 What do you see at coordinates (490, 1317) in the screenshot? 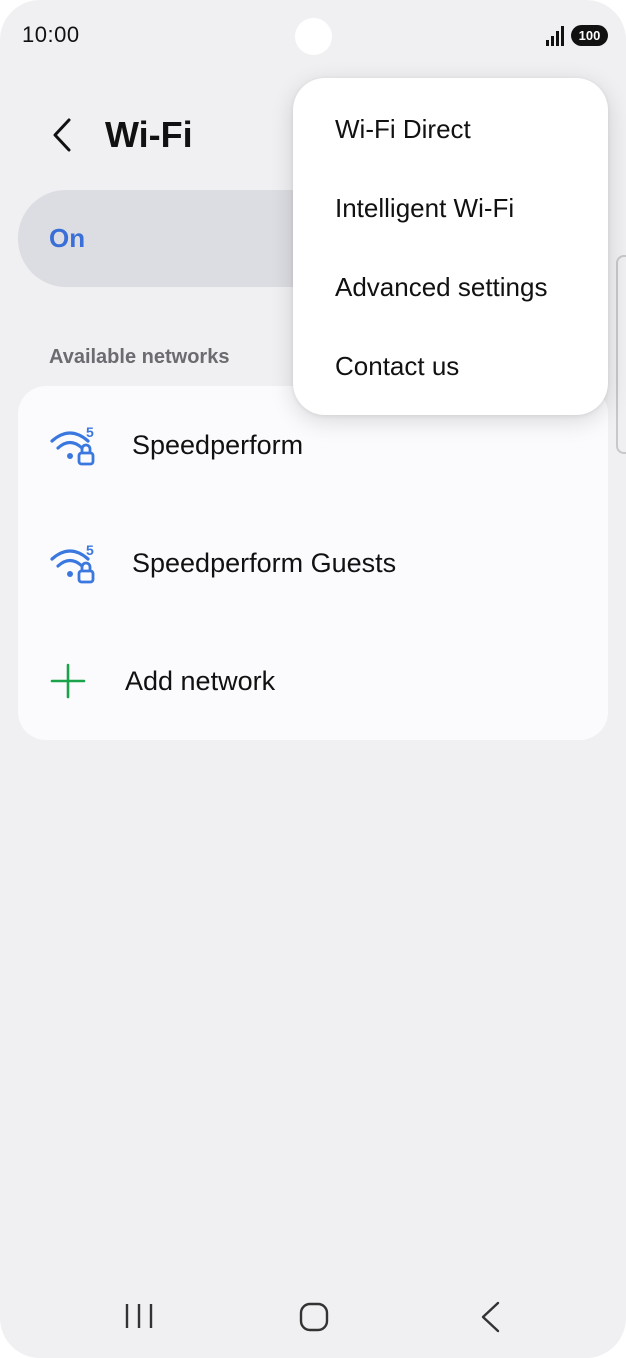
I see `back-icon` at bounding box center [490, 1317].